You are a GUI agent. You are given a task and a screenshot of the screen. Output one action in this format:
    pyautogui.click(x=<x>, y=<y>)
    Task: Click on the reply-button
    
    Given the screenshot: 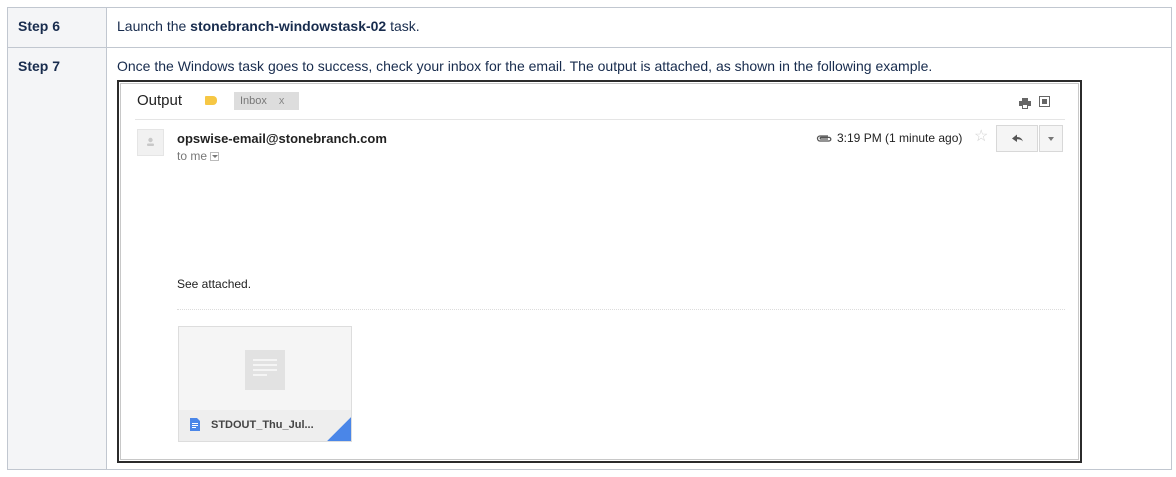 What is the action you would take?
    pyautogui.click(x=1017, y=138)
    